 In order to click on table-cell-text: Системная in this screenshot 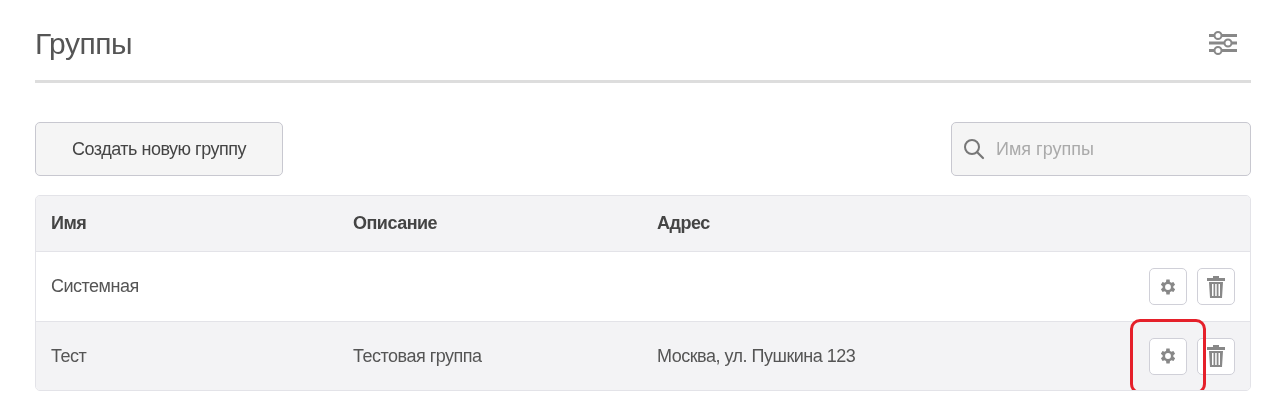, I will do `click(95, 286)`.